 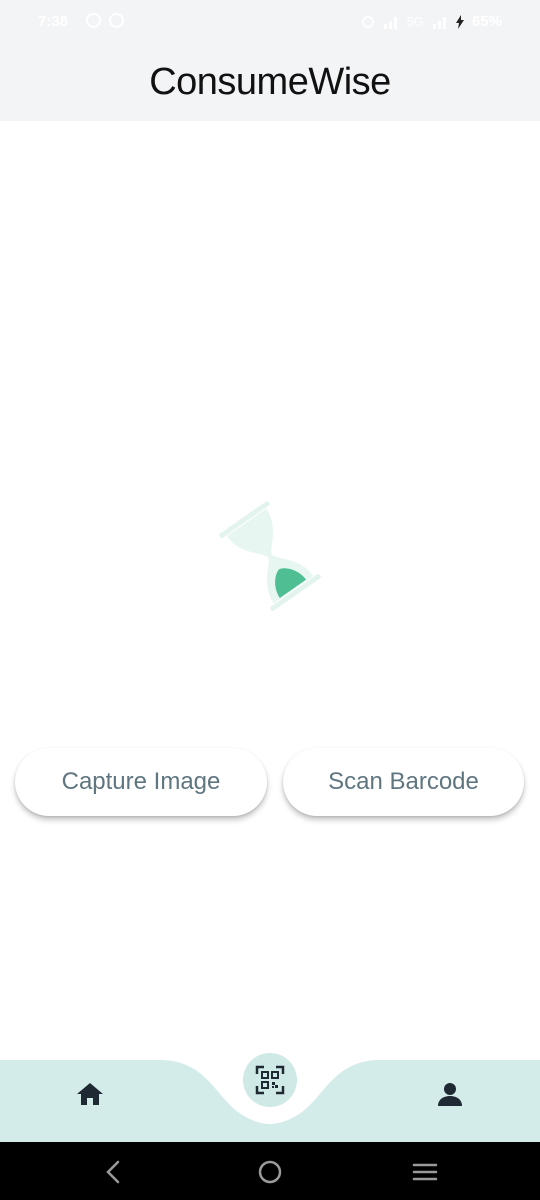 What do you see at coordinates (53, 21) in the screenshot?
I see `status-time: 7:38` at bounding box center [53, 21].